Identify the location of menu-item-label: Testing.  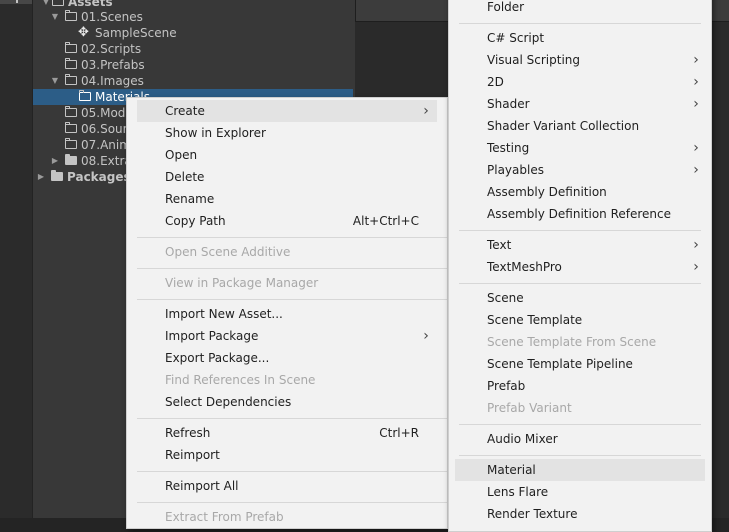
(508, 148).